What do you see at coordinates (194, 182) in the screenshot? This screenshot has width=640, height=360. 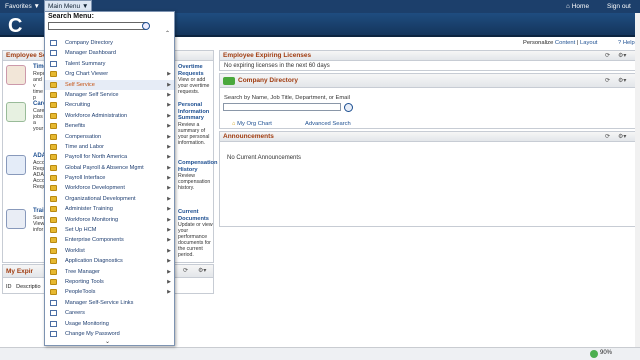 I see `compensation-desc: Review compensation history.` at bounding box center [194, 182].